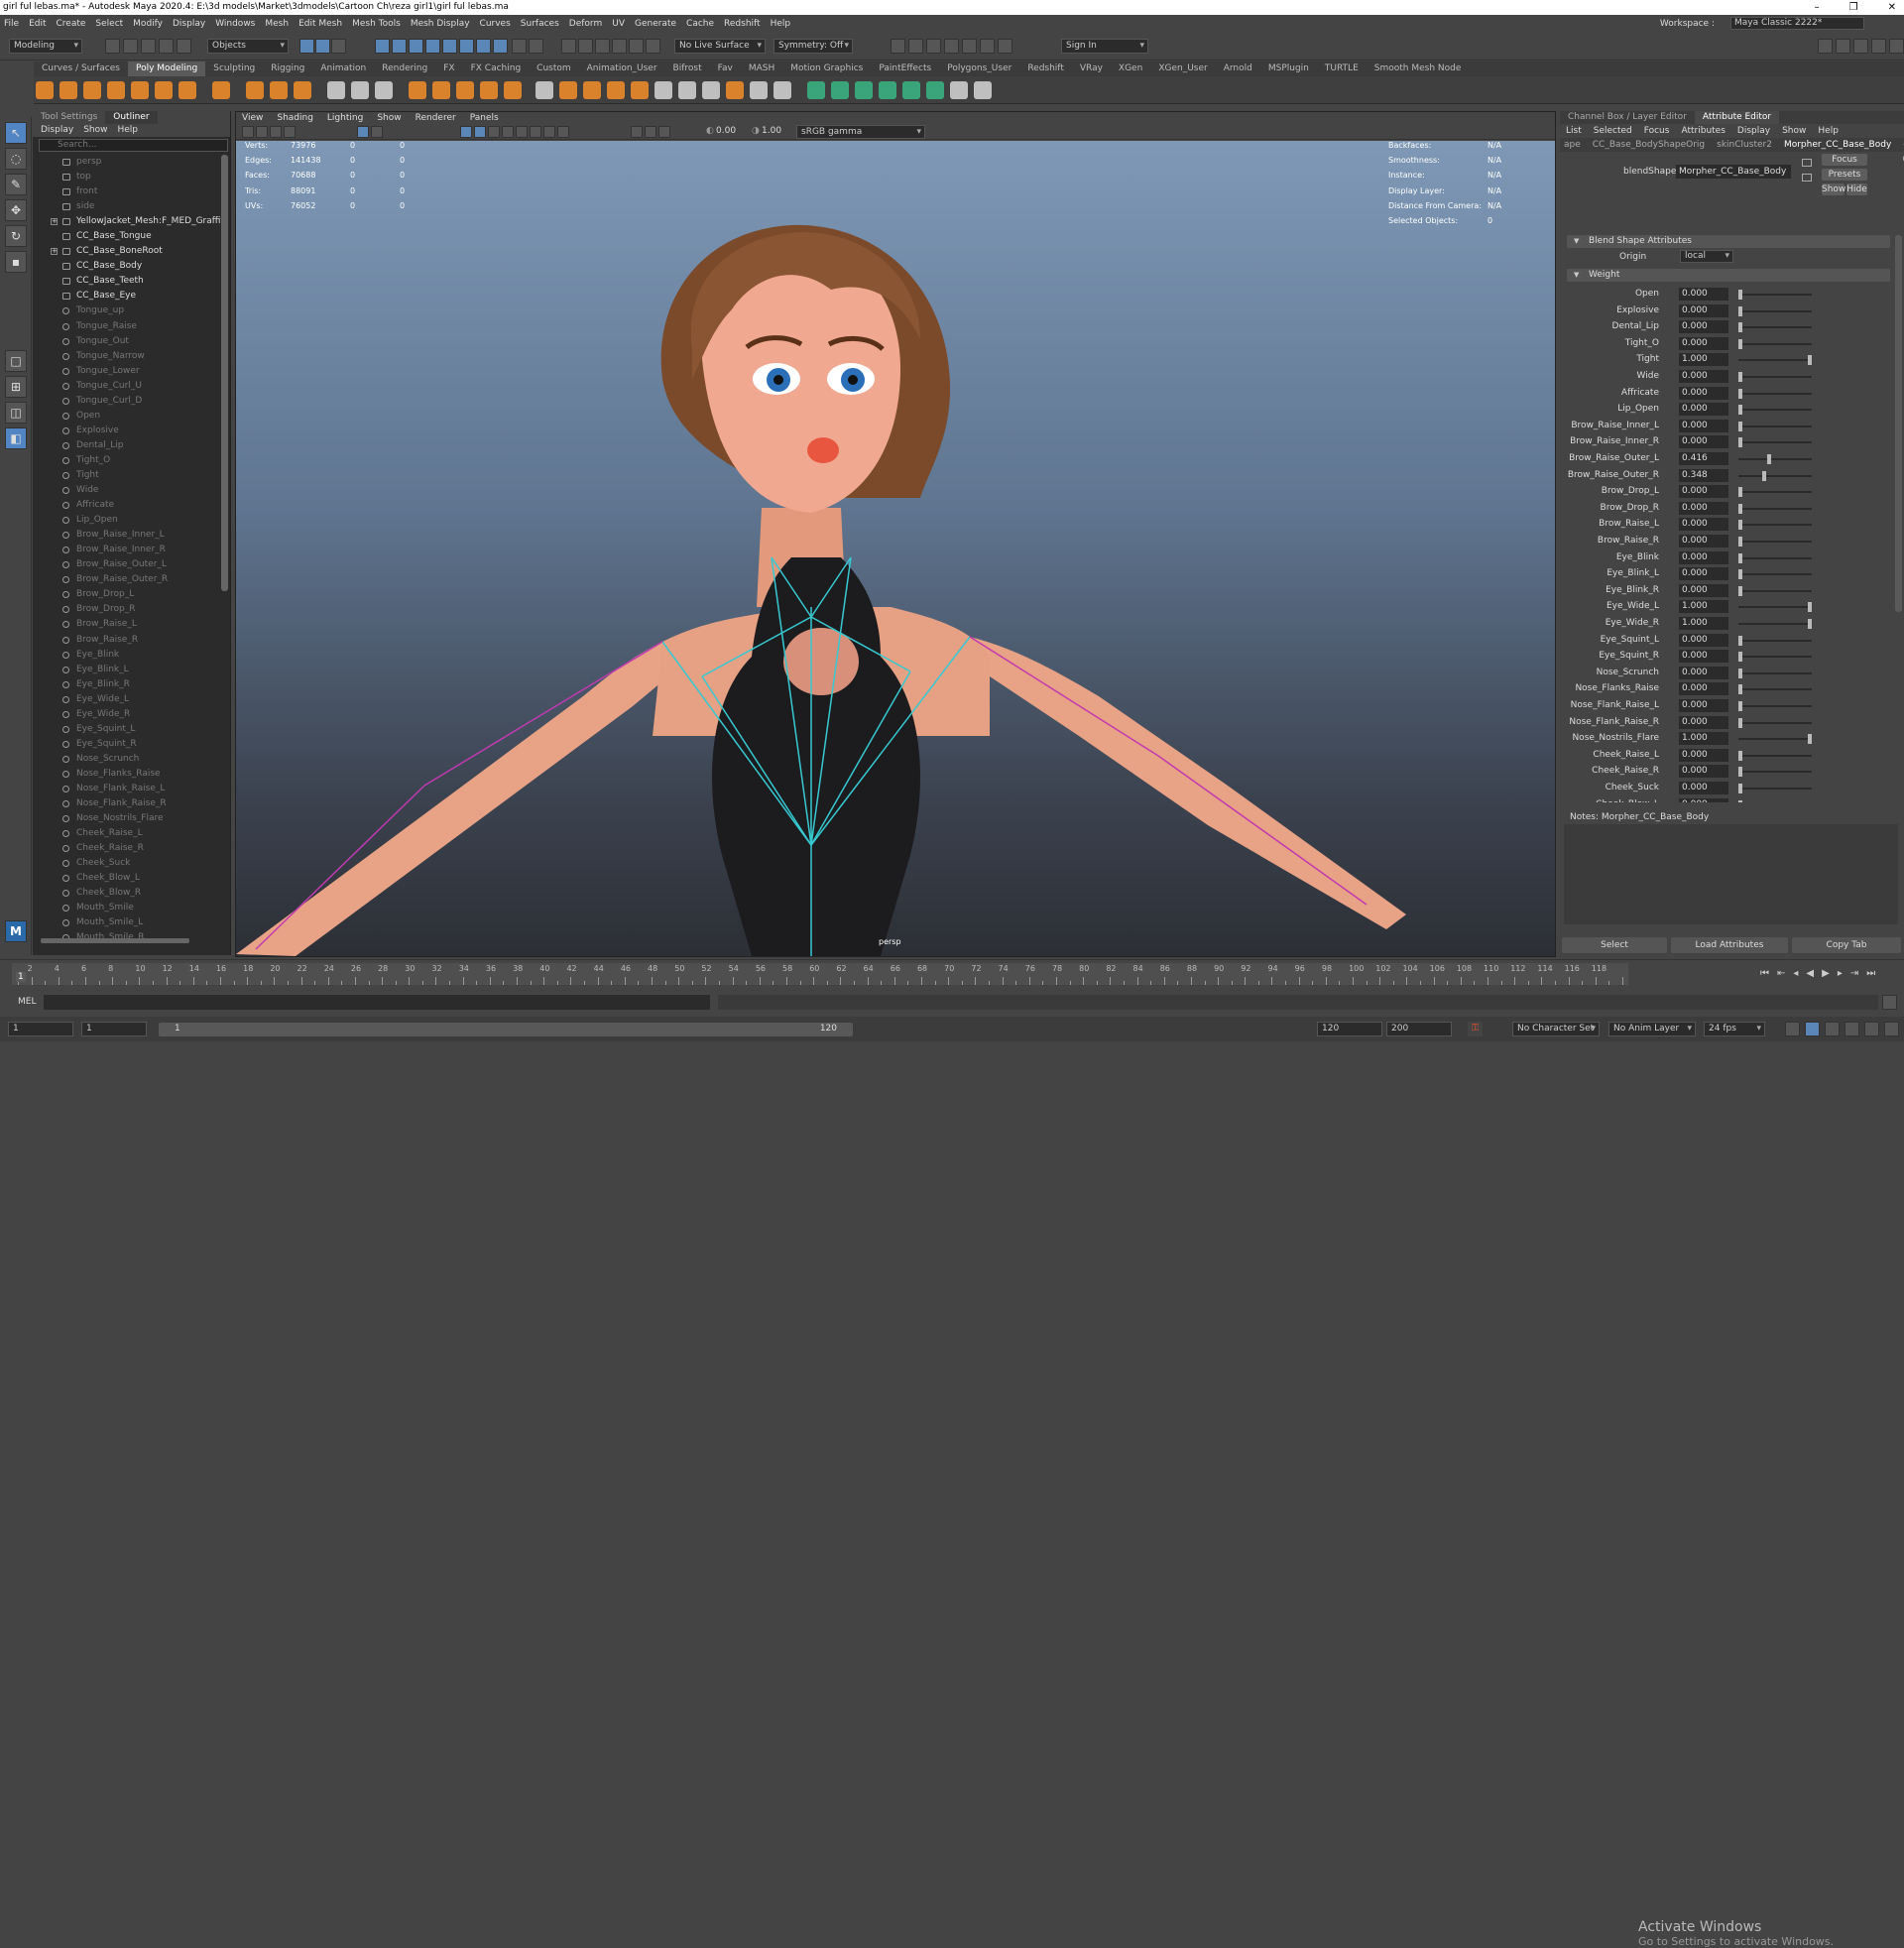 The height and width of the screenshot is (1948, 1904). I want to click on select-object-icon, so click(322, 46).